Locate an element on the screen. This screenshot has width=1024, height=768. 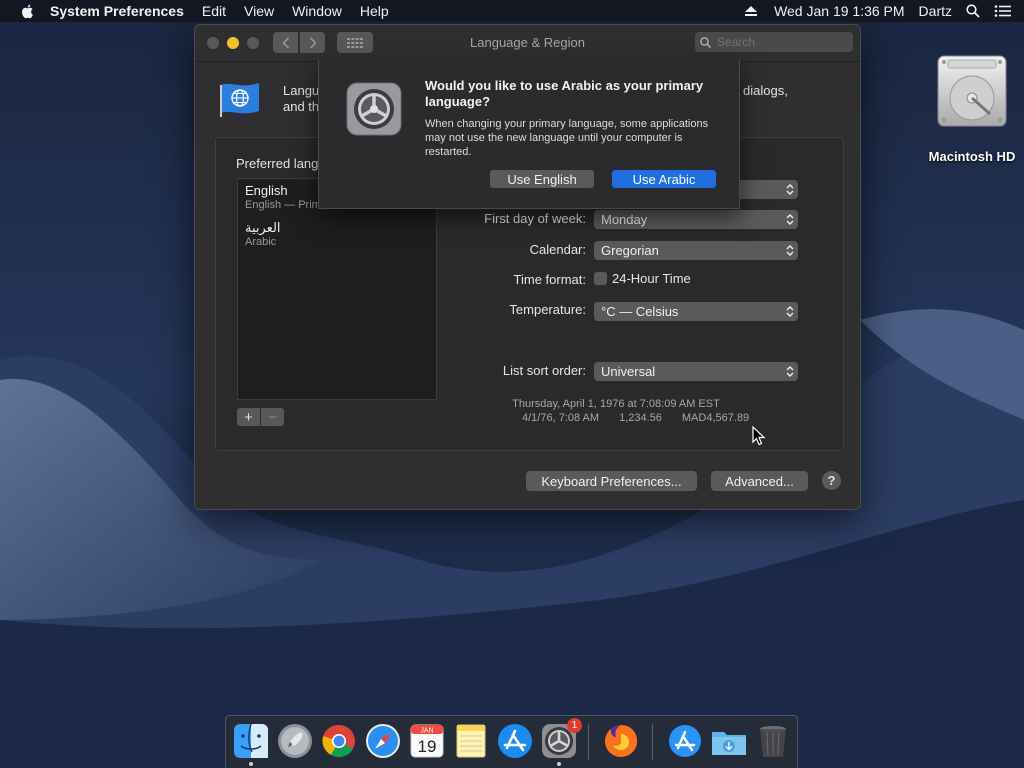
trash-dock-item is located at coordinates (773, 741).